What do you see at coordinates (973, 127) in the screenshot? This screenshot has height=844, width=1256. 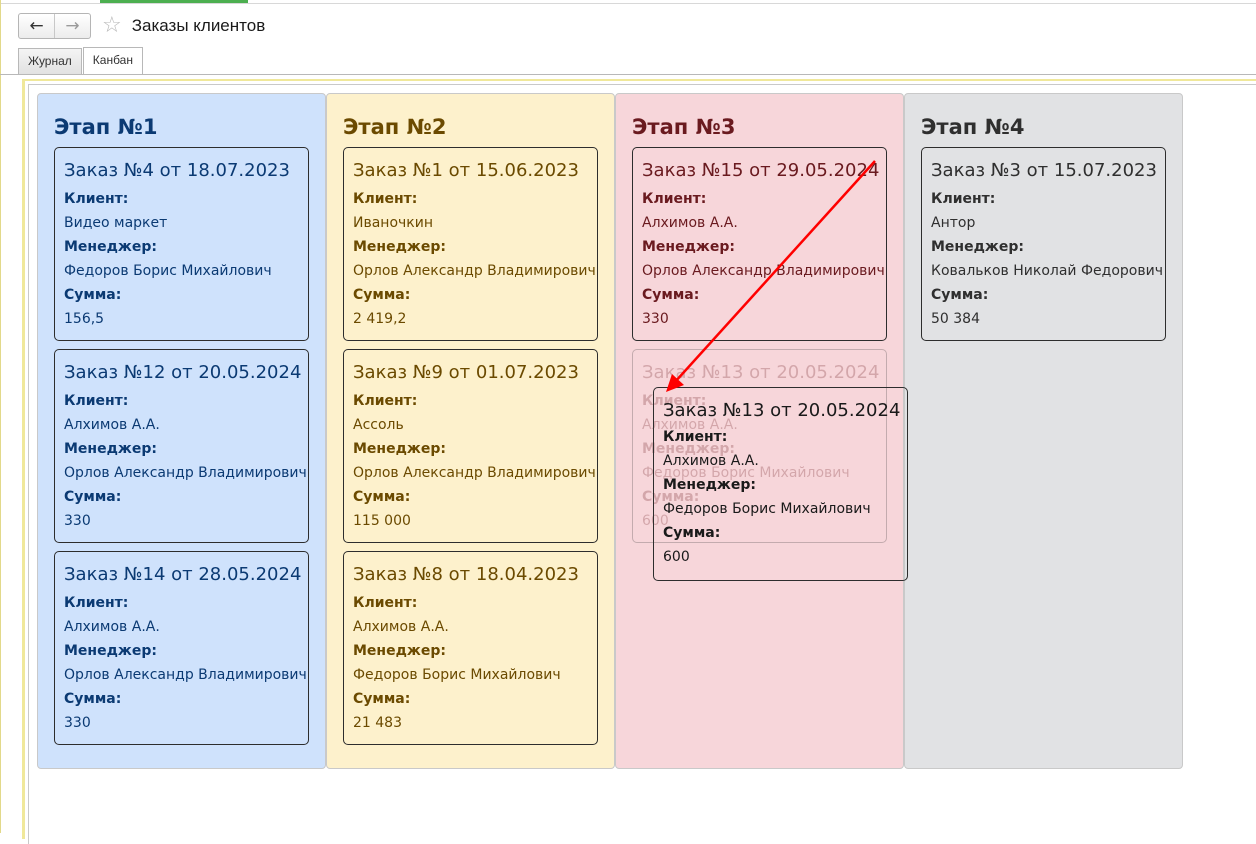 I see `column-title: Этап №4` at bounding box center [973, 127].